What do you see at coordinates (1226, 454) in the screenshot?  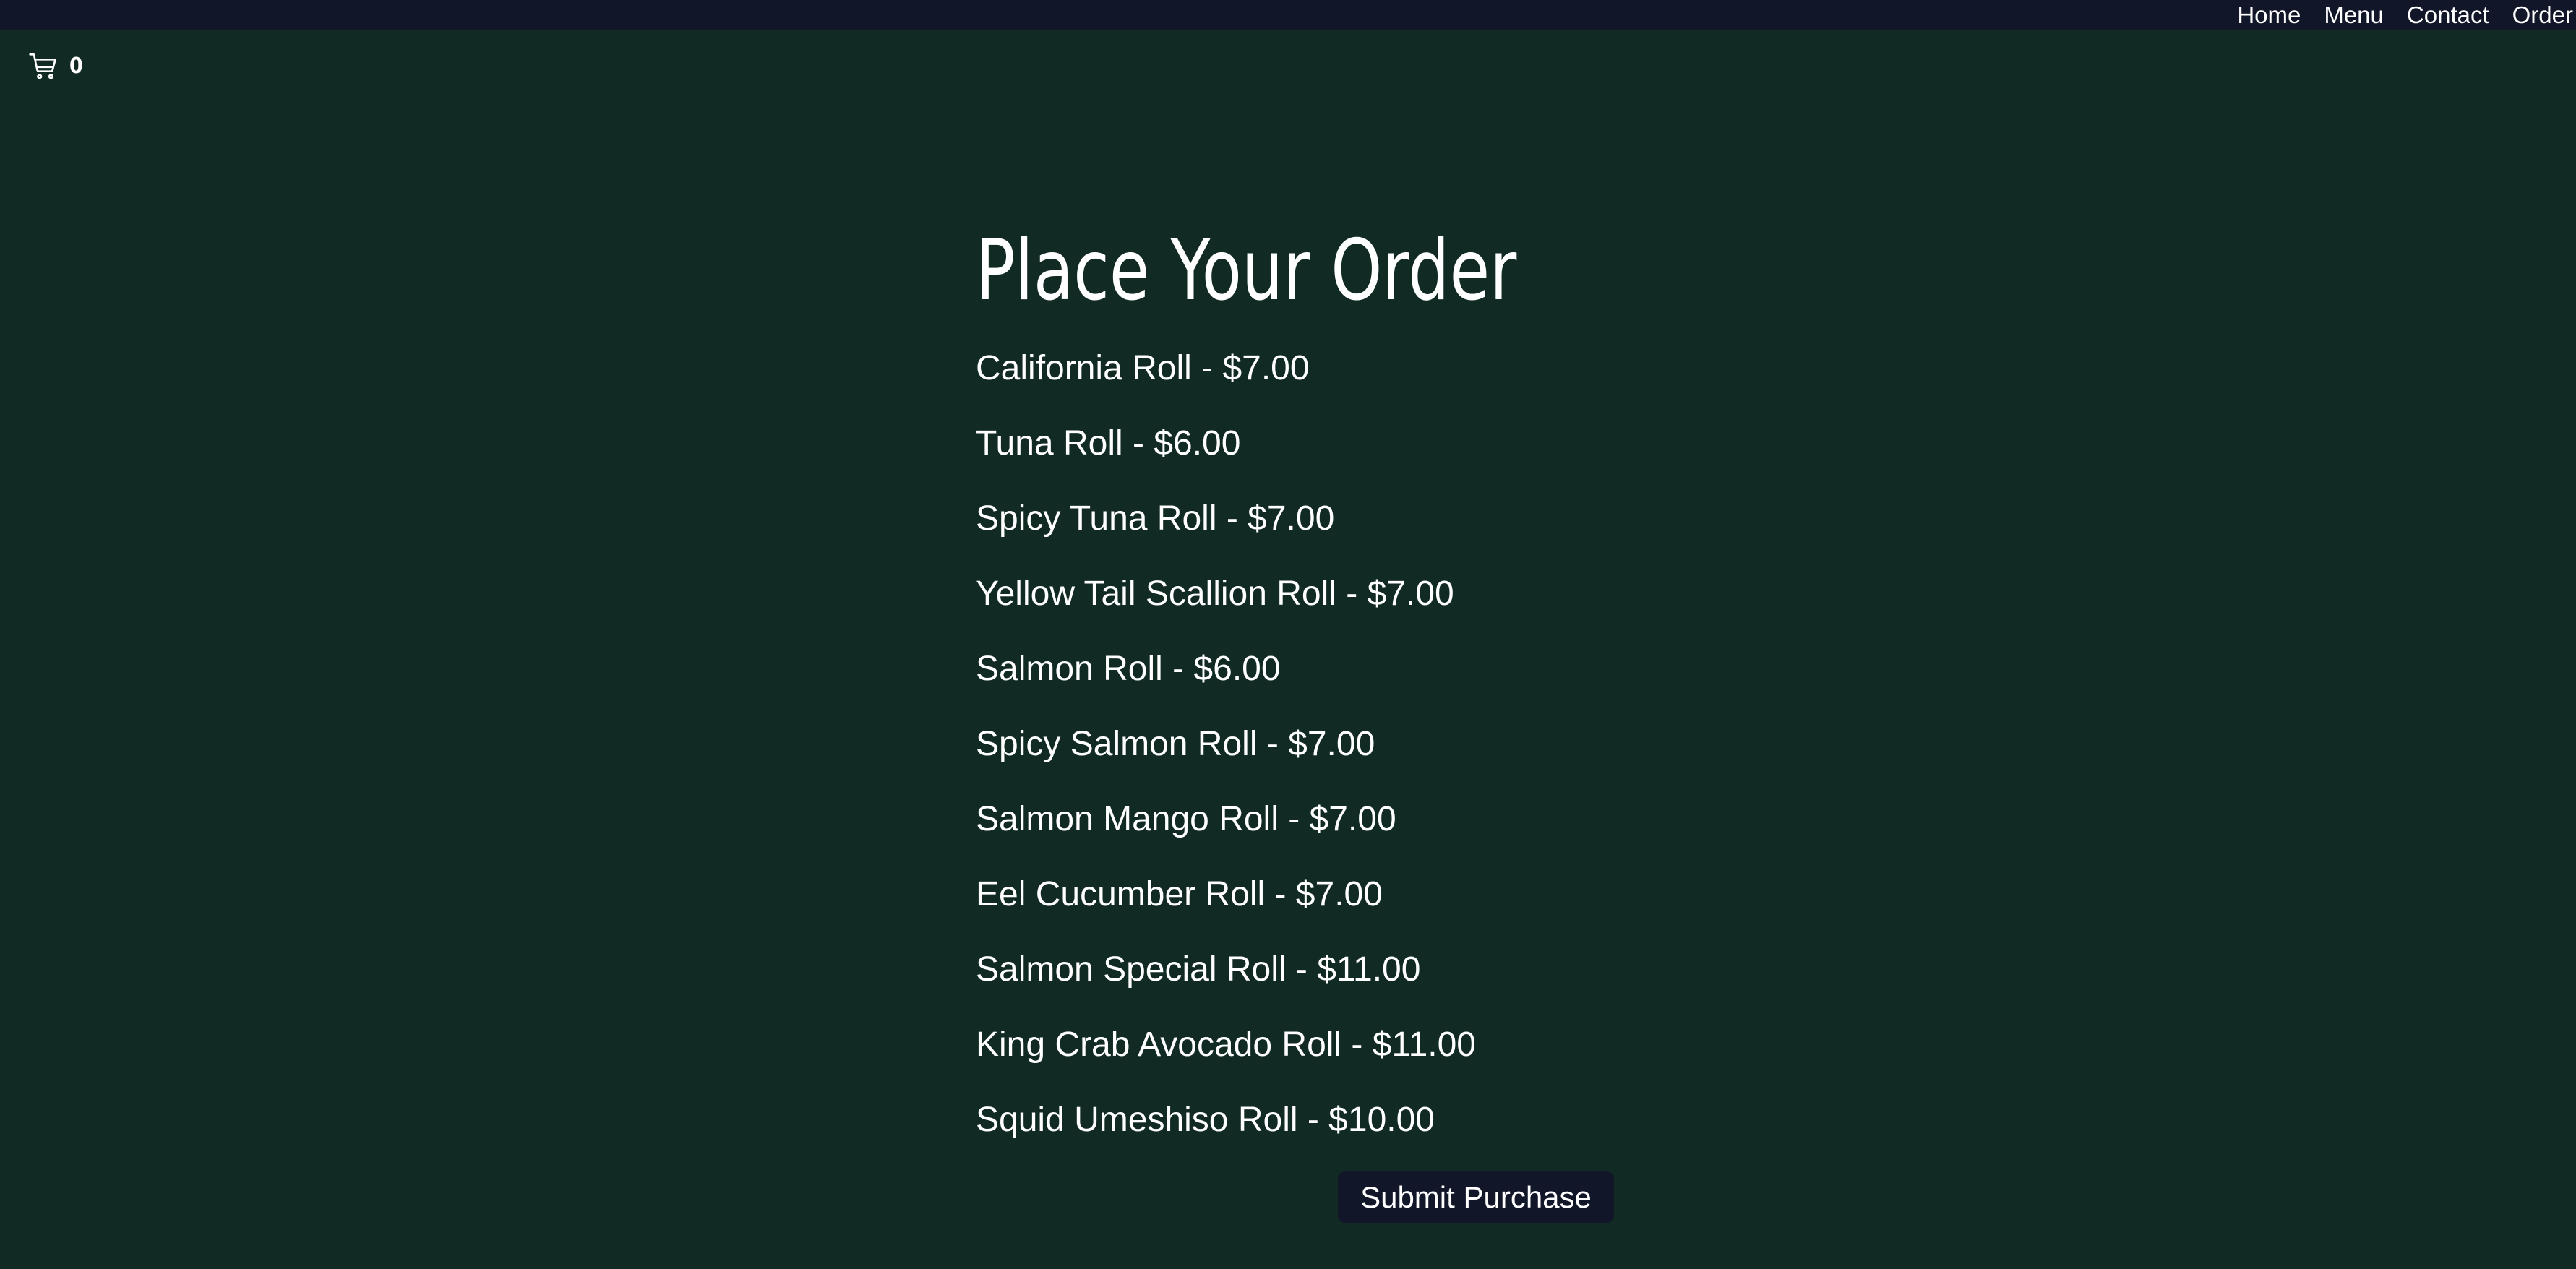 I see `menu-item-tuna-roll: Tuna Roll - $6.00` at bounding box center [1226, 454].